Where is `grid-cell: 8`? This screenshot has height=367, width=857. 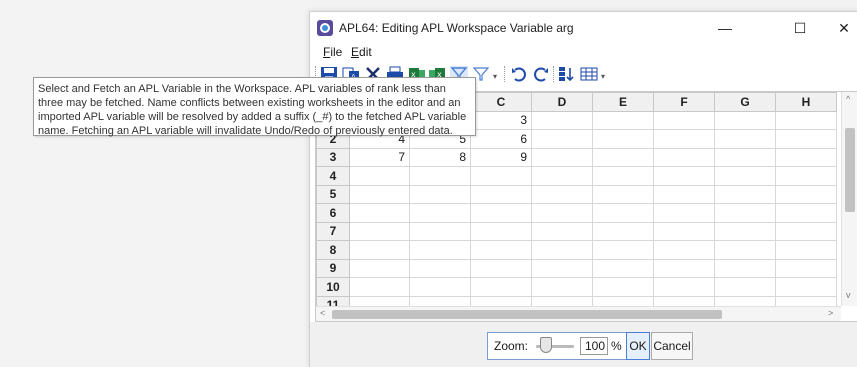 grid-cell: 8 is located at coordinates (440, 157).